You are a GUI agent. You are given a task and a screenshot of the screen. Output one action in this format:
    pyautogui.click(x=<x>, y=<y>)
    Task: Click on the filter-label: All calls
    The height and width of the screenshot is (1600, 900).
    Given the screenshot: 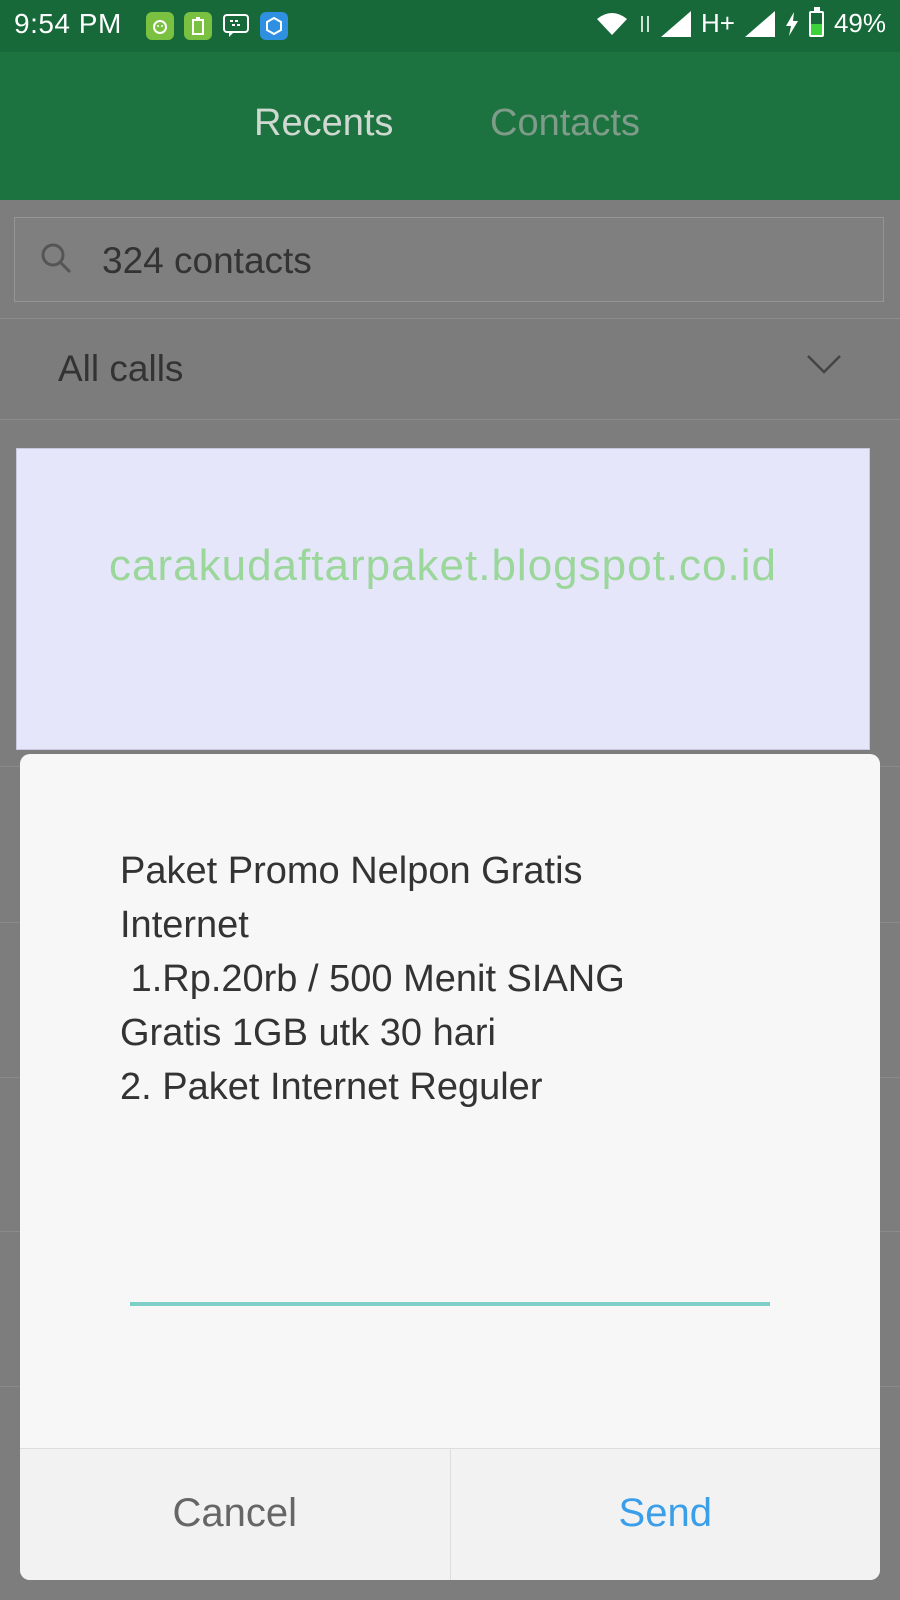 What is the action you would take?
    pyautogui.click(x=121, y=368)
    